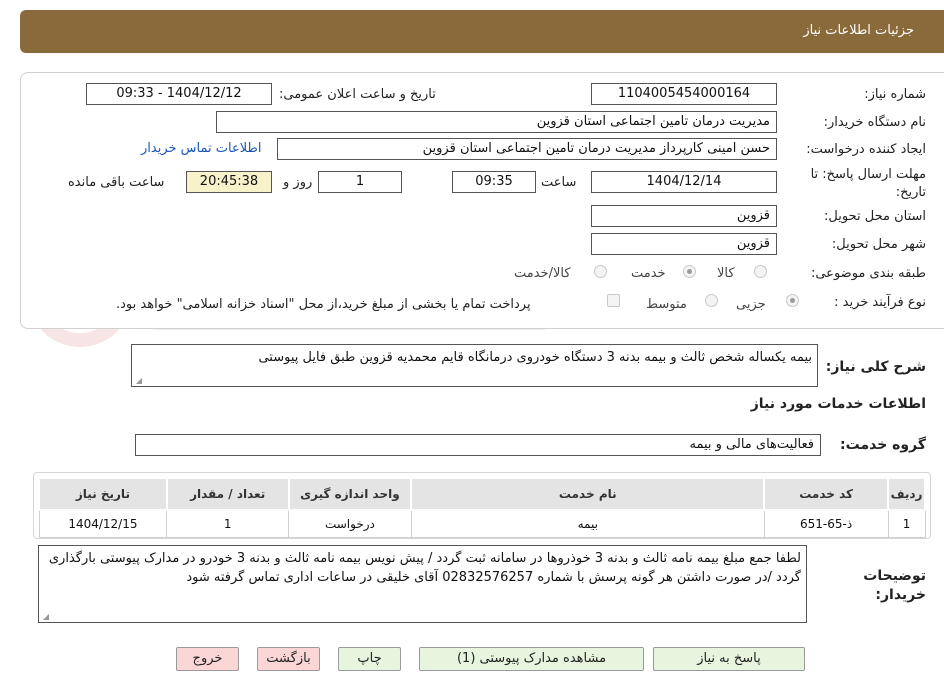 The width and height of the screenshot is (944, 691). Describe the element at coordinates (906, 494) in the screenshot. I see `col-row-number: ردیف` at that location.